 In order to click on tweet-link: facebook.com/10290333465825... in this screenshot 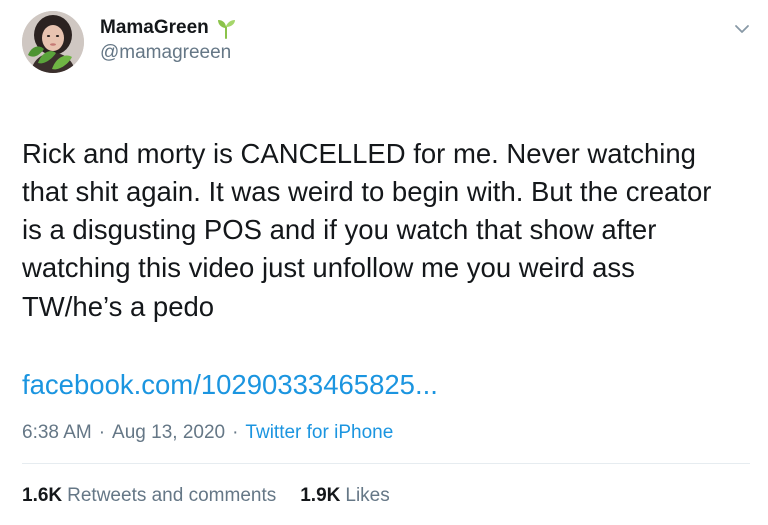, I will do `click(230, 385)`.